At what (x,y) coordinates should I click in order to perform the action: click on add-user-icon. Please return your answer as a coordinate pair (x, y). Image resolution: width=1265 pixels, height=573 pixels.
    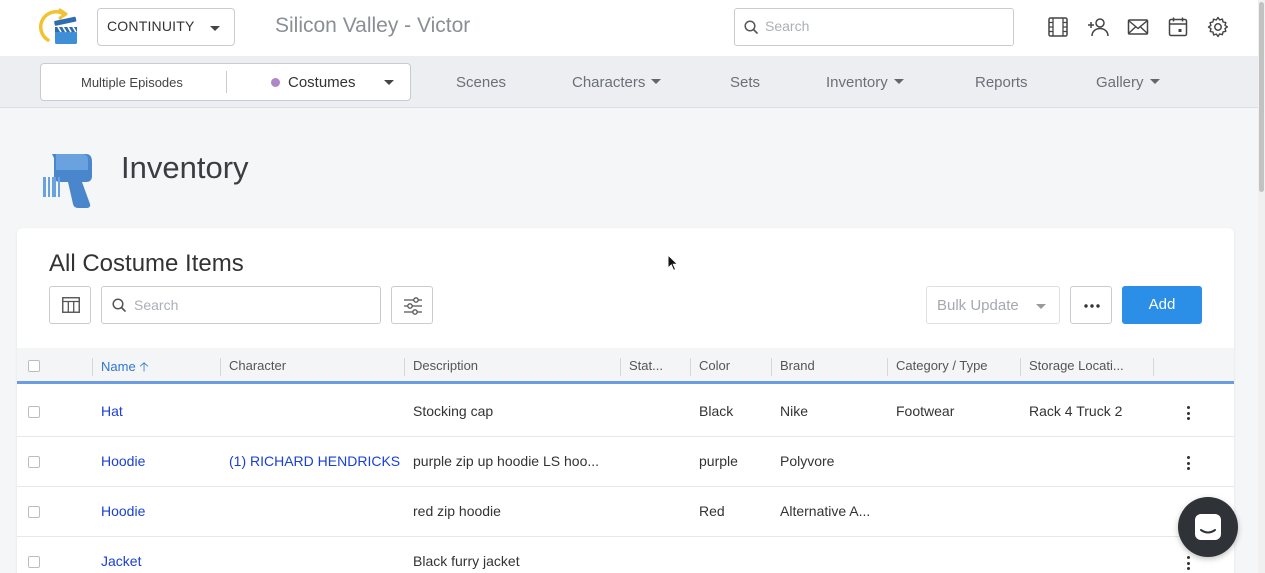
    Looking at the image, I should click on (1098, 27).